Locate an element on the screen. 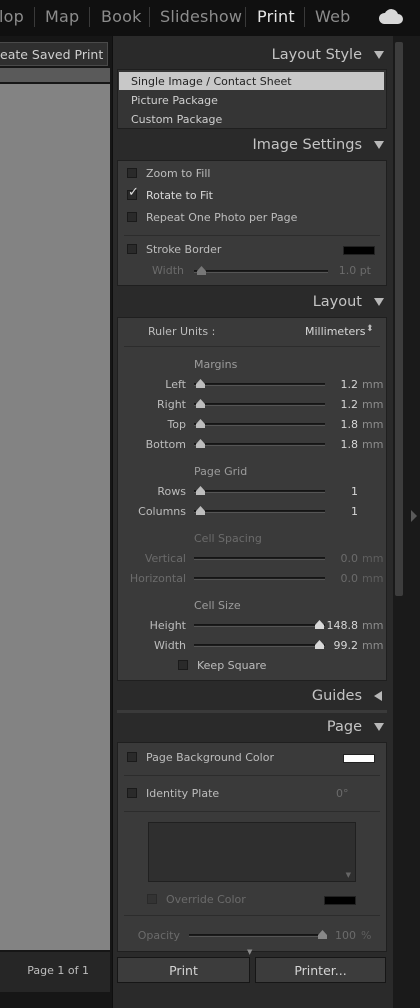  print-button: Print is located at coordinates (183, 970).